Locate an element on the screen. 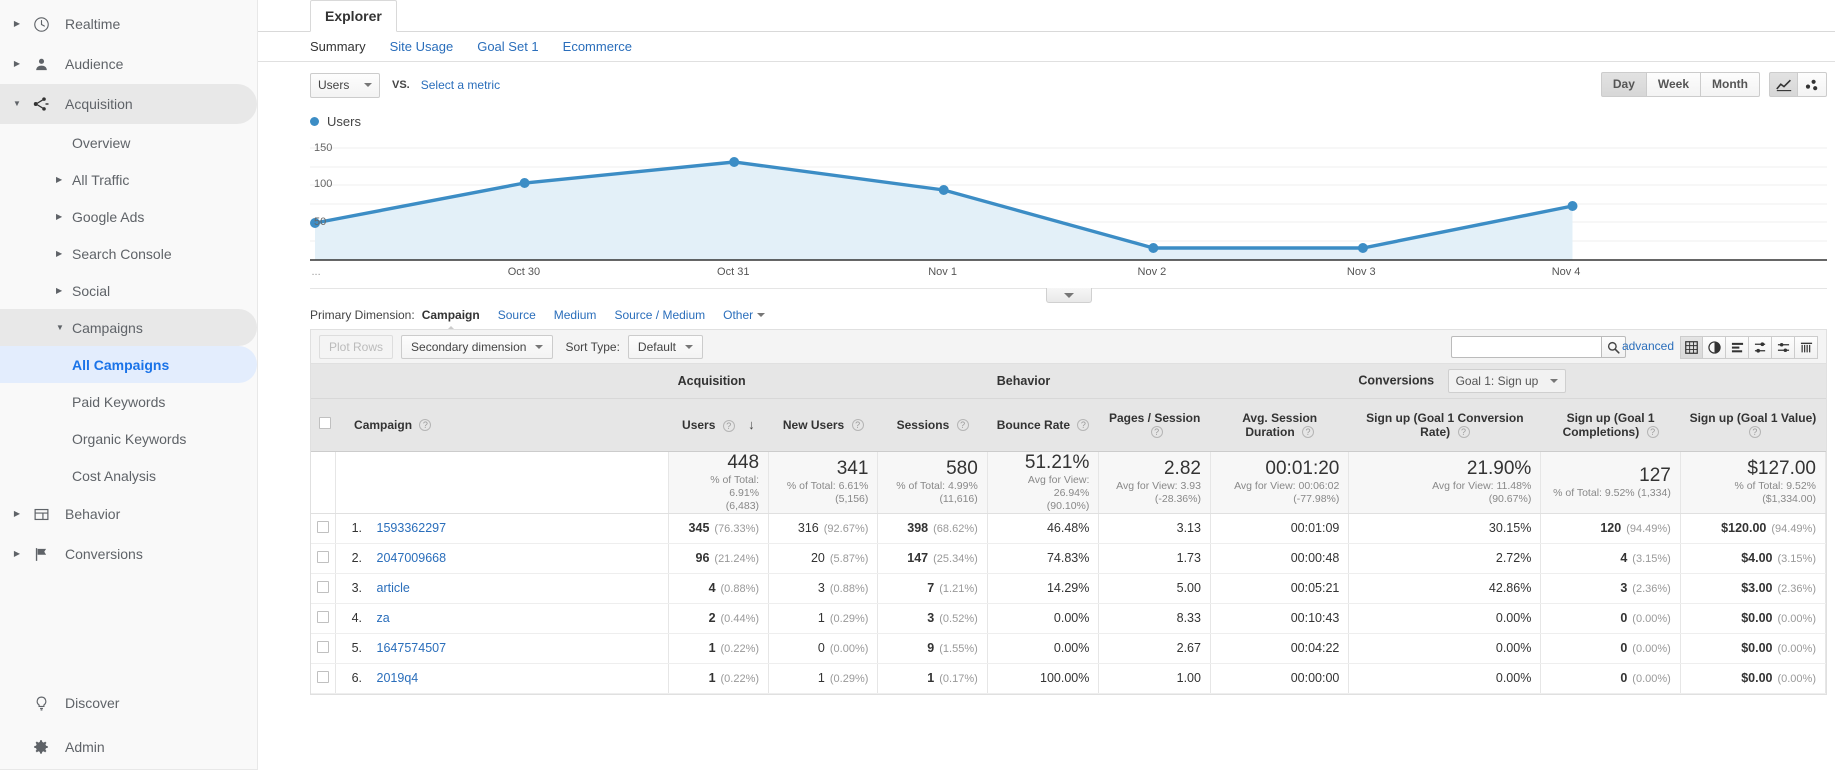 The image size is (1835, 770). granularity-week: Week is located at coordinates (1674, 84).